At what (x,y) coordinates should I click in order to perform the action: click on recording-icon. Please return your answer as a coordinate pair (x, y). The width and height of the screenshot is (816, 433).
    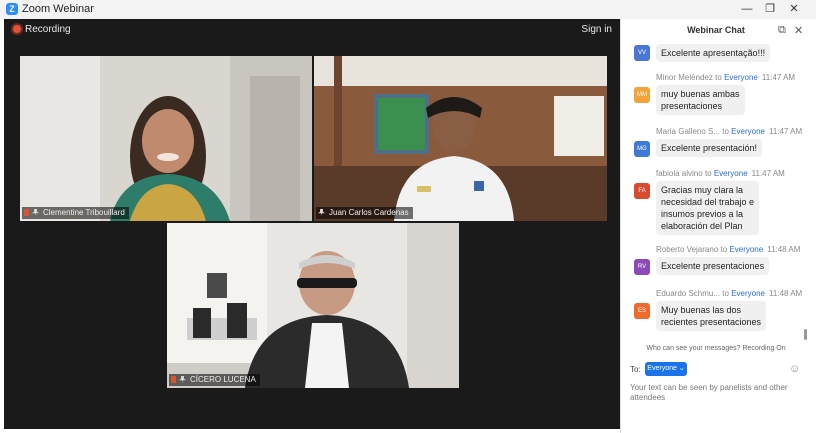
    Looking at the image, I should click on (17, 29).